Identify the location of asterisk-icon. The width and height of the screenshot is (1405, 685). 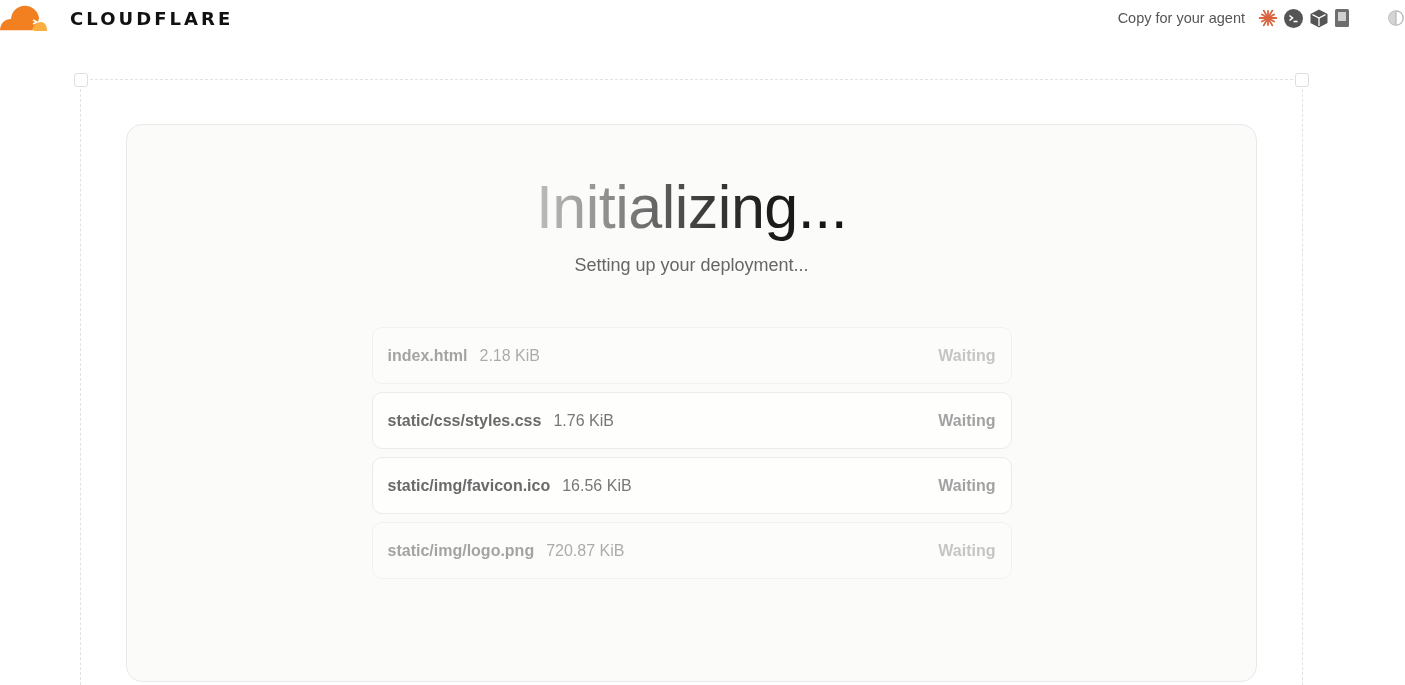
(1267, 18).